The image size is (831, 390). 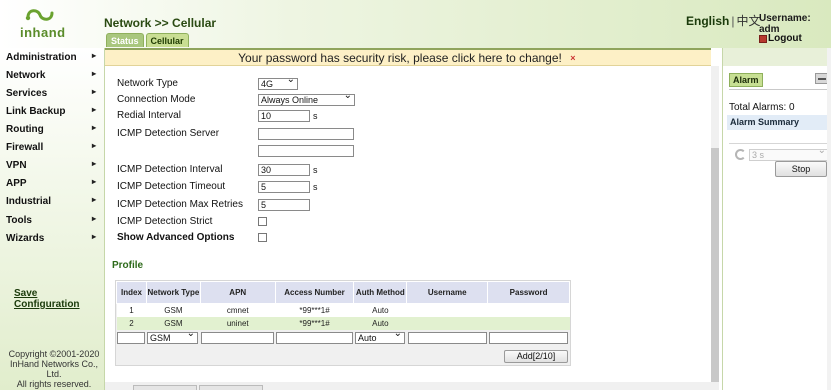 I want to click on tab-status: Status, so click(x=125, y=40).